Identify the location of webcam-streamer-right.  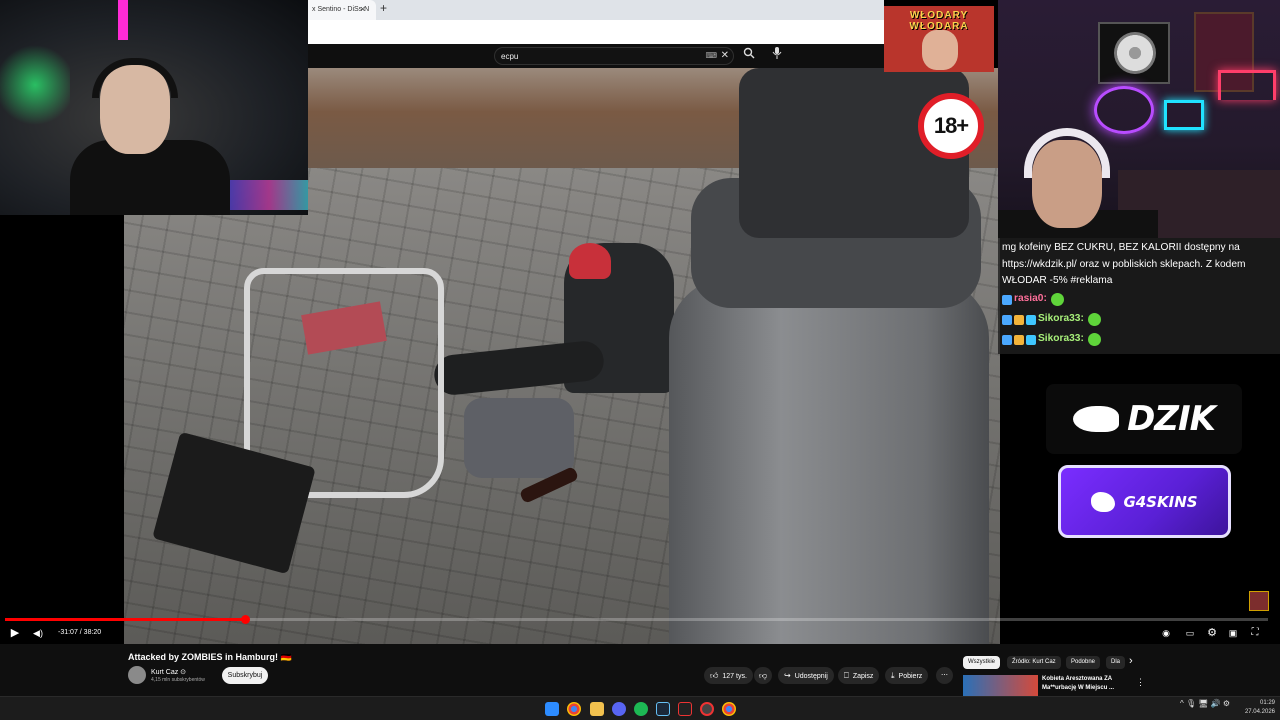
(1139, 119).